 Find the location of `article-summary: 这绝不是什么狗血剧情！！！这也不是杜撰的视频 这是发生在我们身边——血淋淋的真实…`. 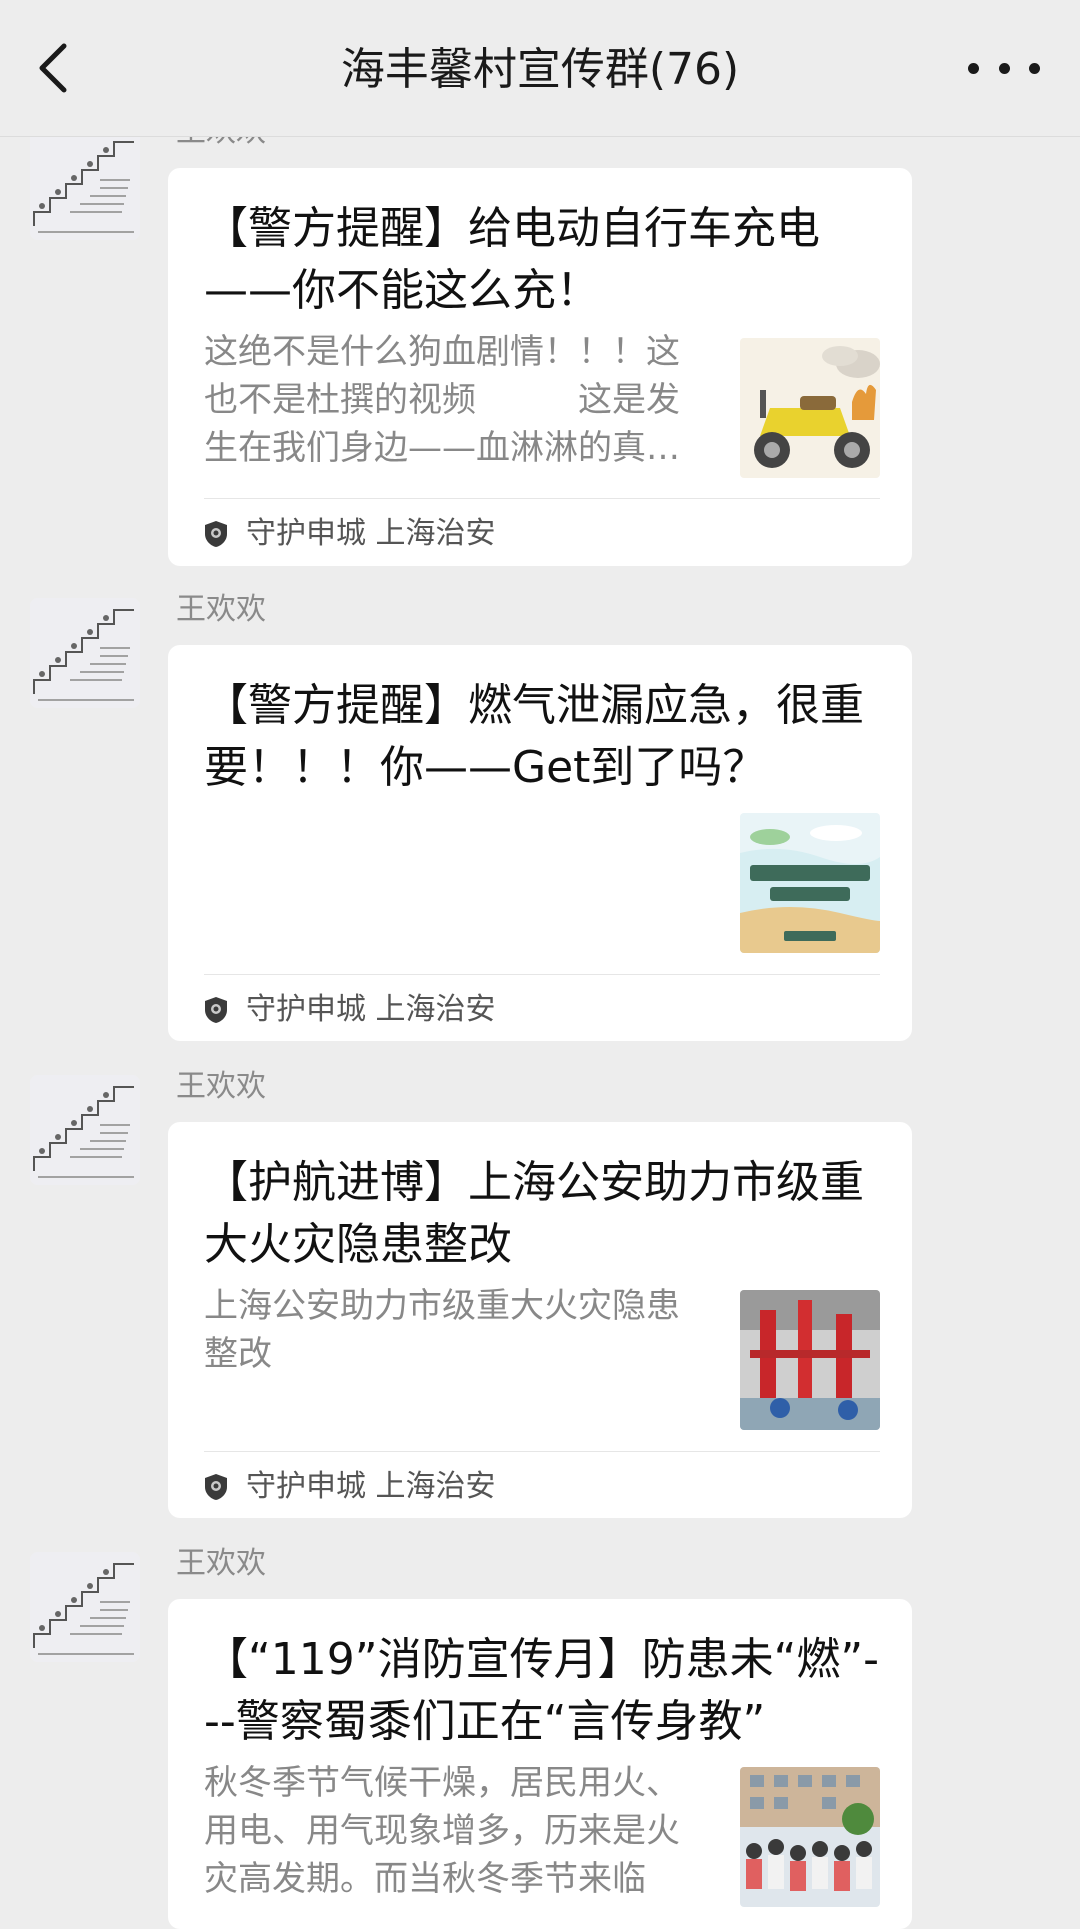

article-summary: 这绝不是什么狗血剧情！！！这也不是杜撰的视频 这是发生在我们身边——血淋淋的真实… is located at coordinates (442, 400).